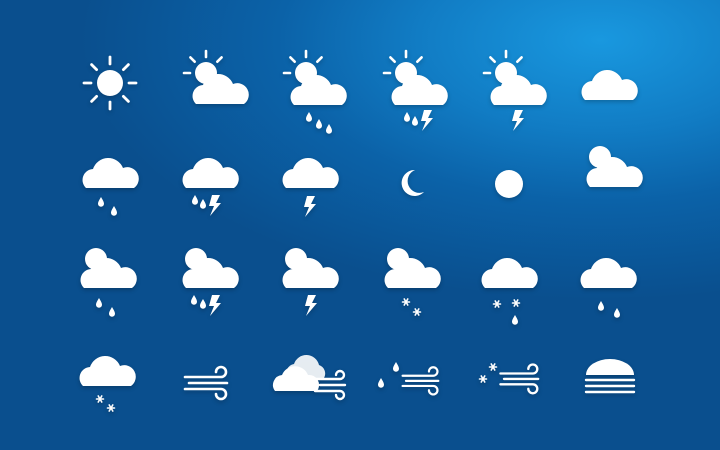 Image resolution: width=720 pixels, height=450 pixels. I want to click on cloud-snow-icon, so click(110, 383).